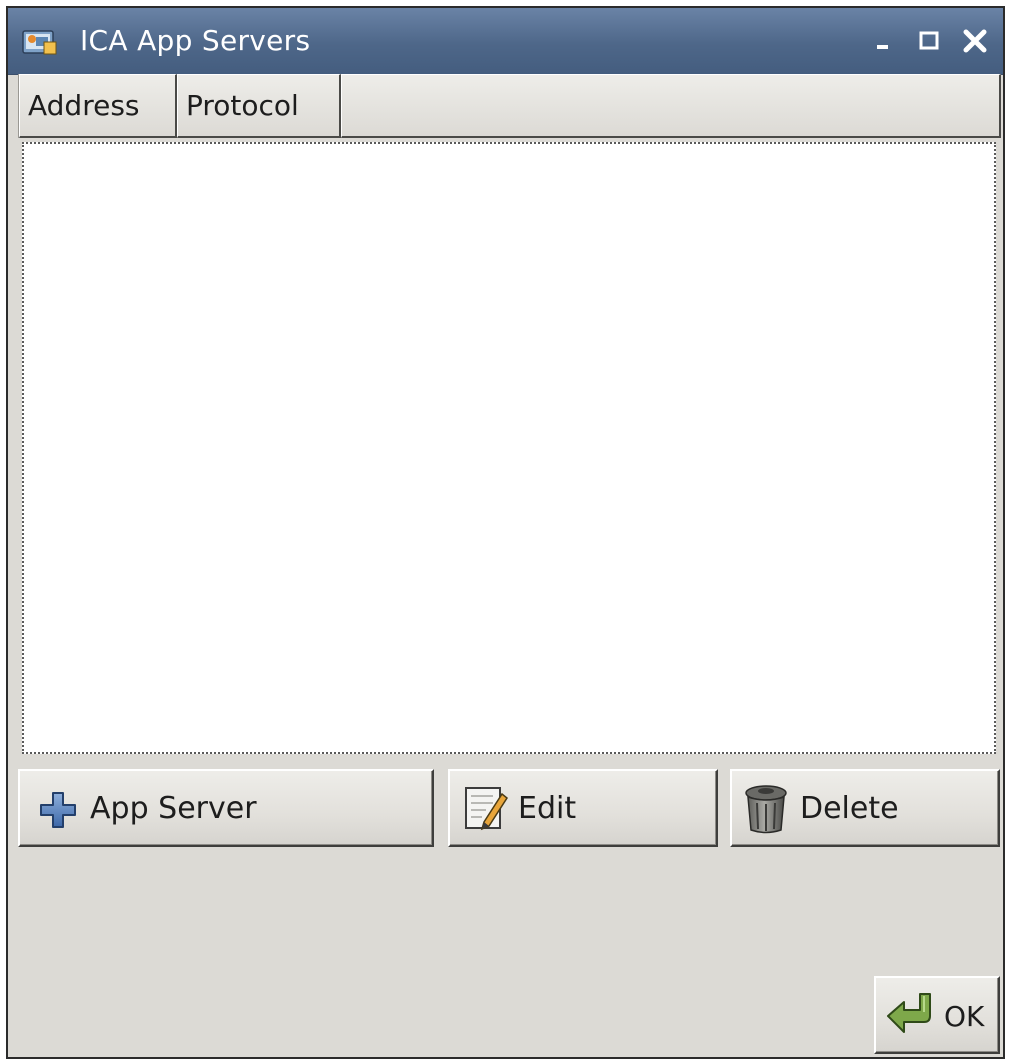 The width and height of the screenshot is (1009, 1062). Describe the element at coordinates (937, 1015) in the screenshot. I see `ok-button: OK` at that location.